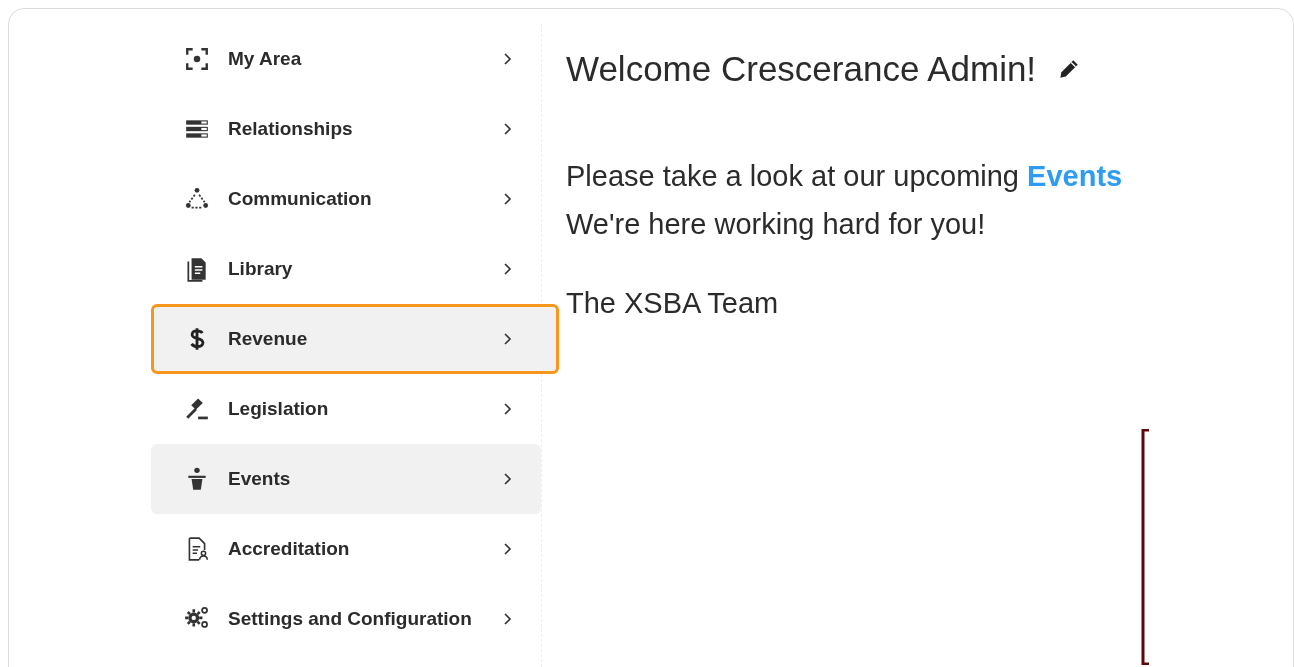 This screenshot has height=667, width=1294. Describe the element at coordinates (673, 303) in the screenshot. I see `signature-text: The XSBA Team` at that location.